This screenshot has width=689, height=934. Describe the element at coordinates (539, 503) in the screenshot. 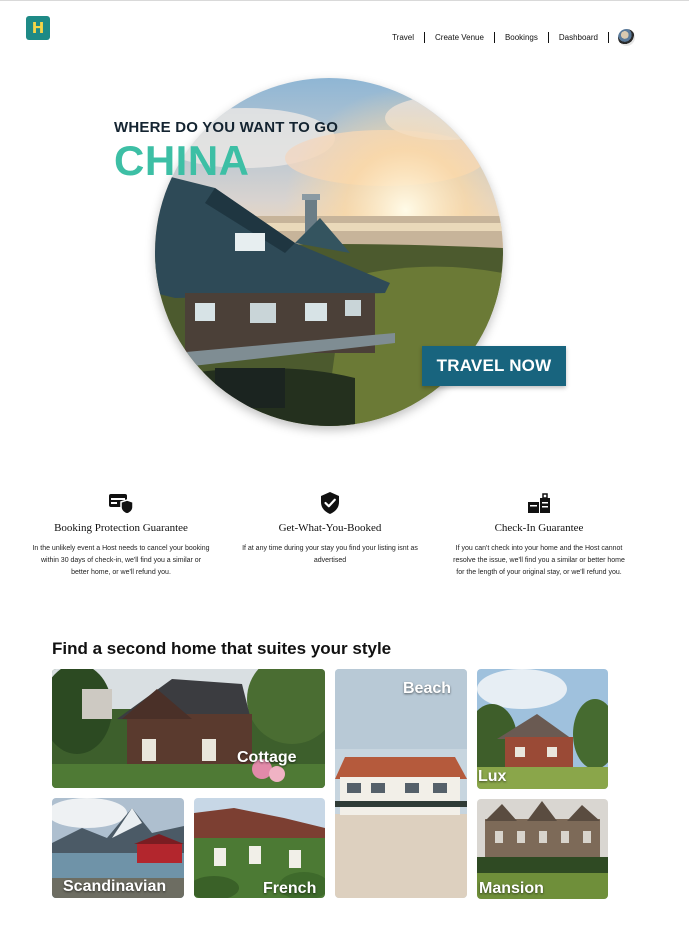

I see `check-in-icon` at that location.